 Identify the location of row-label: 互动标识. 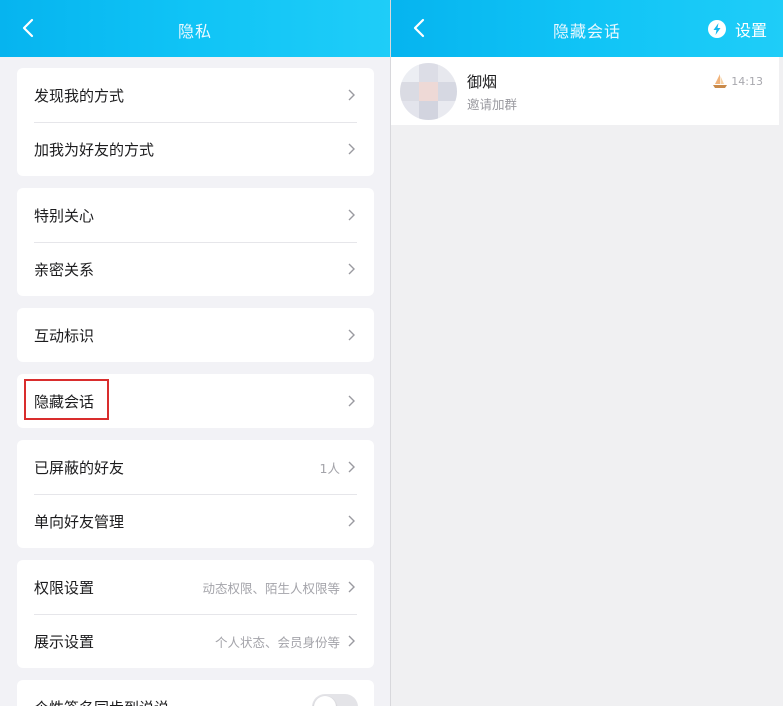
(64, 335).